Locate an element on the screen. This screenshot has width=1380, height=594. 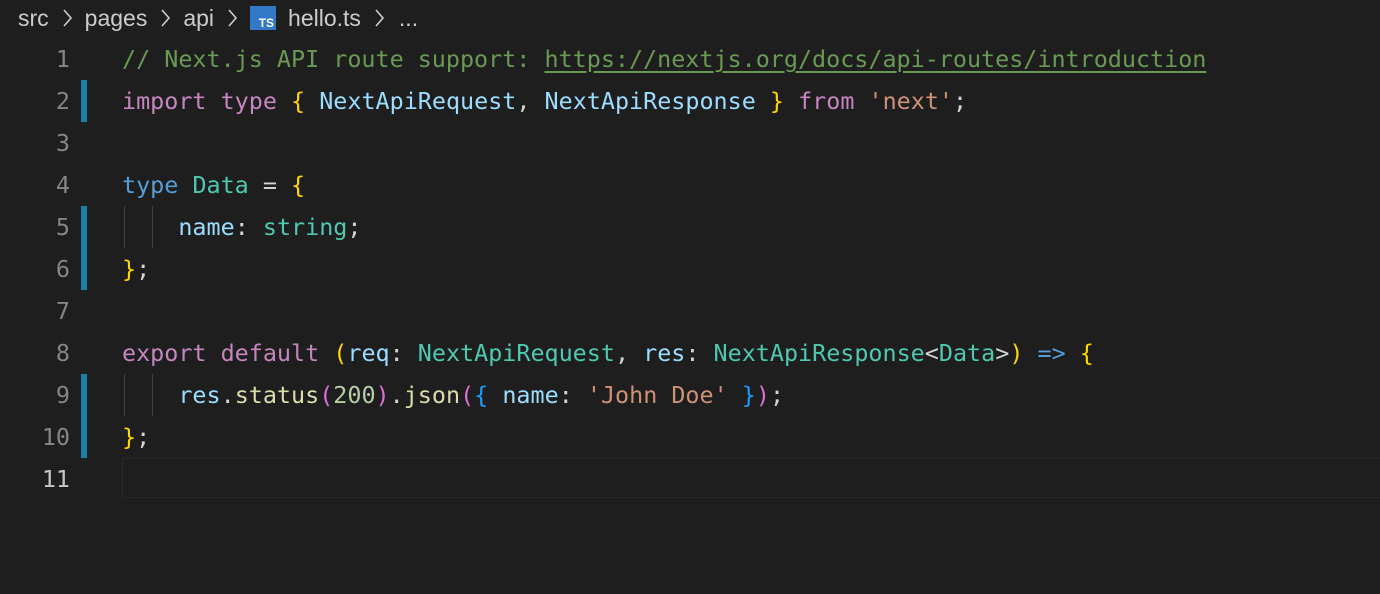
code-token: ) is located at coordinates (1016, 353).